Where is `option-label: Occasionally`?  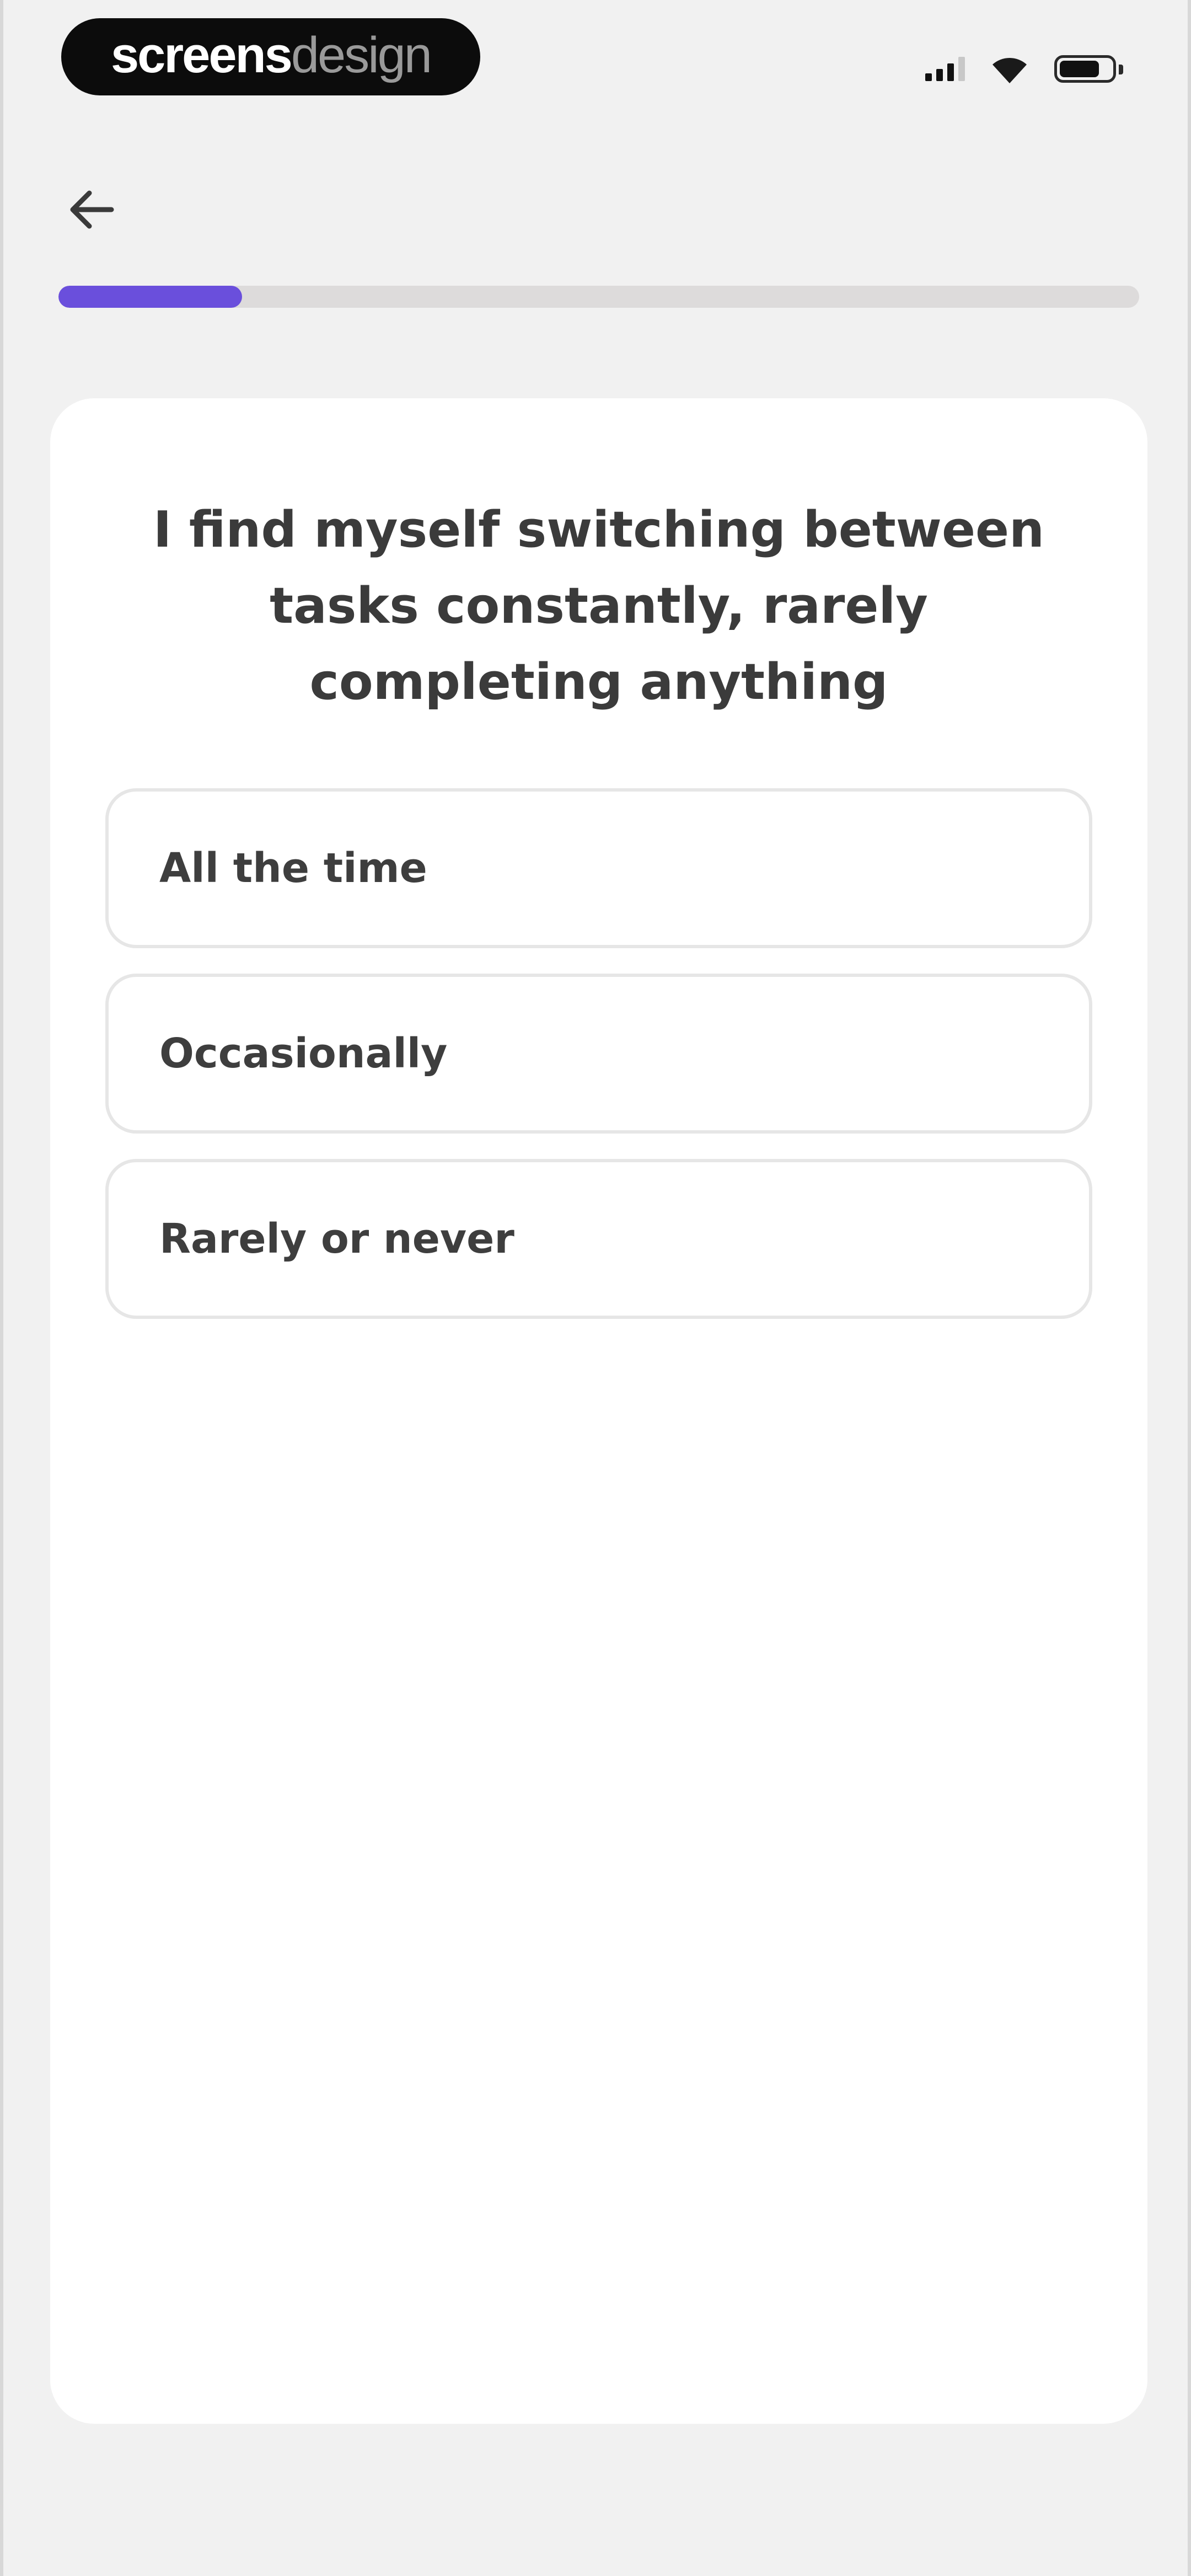 option-label: Occasionally is located at coordinates (303, 1053).